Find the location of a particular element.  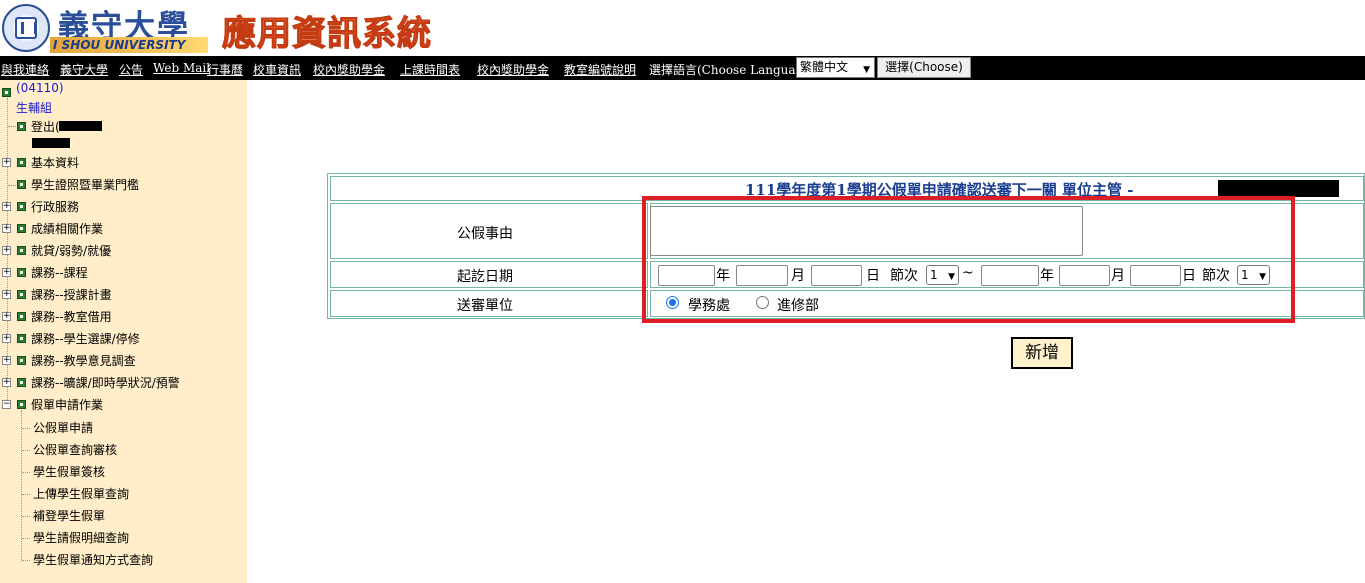

sidebar-item-loans: 就貸/弱勢/就優 is located at coordinates (71, 250).